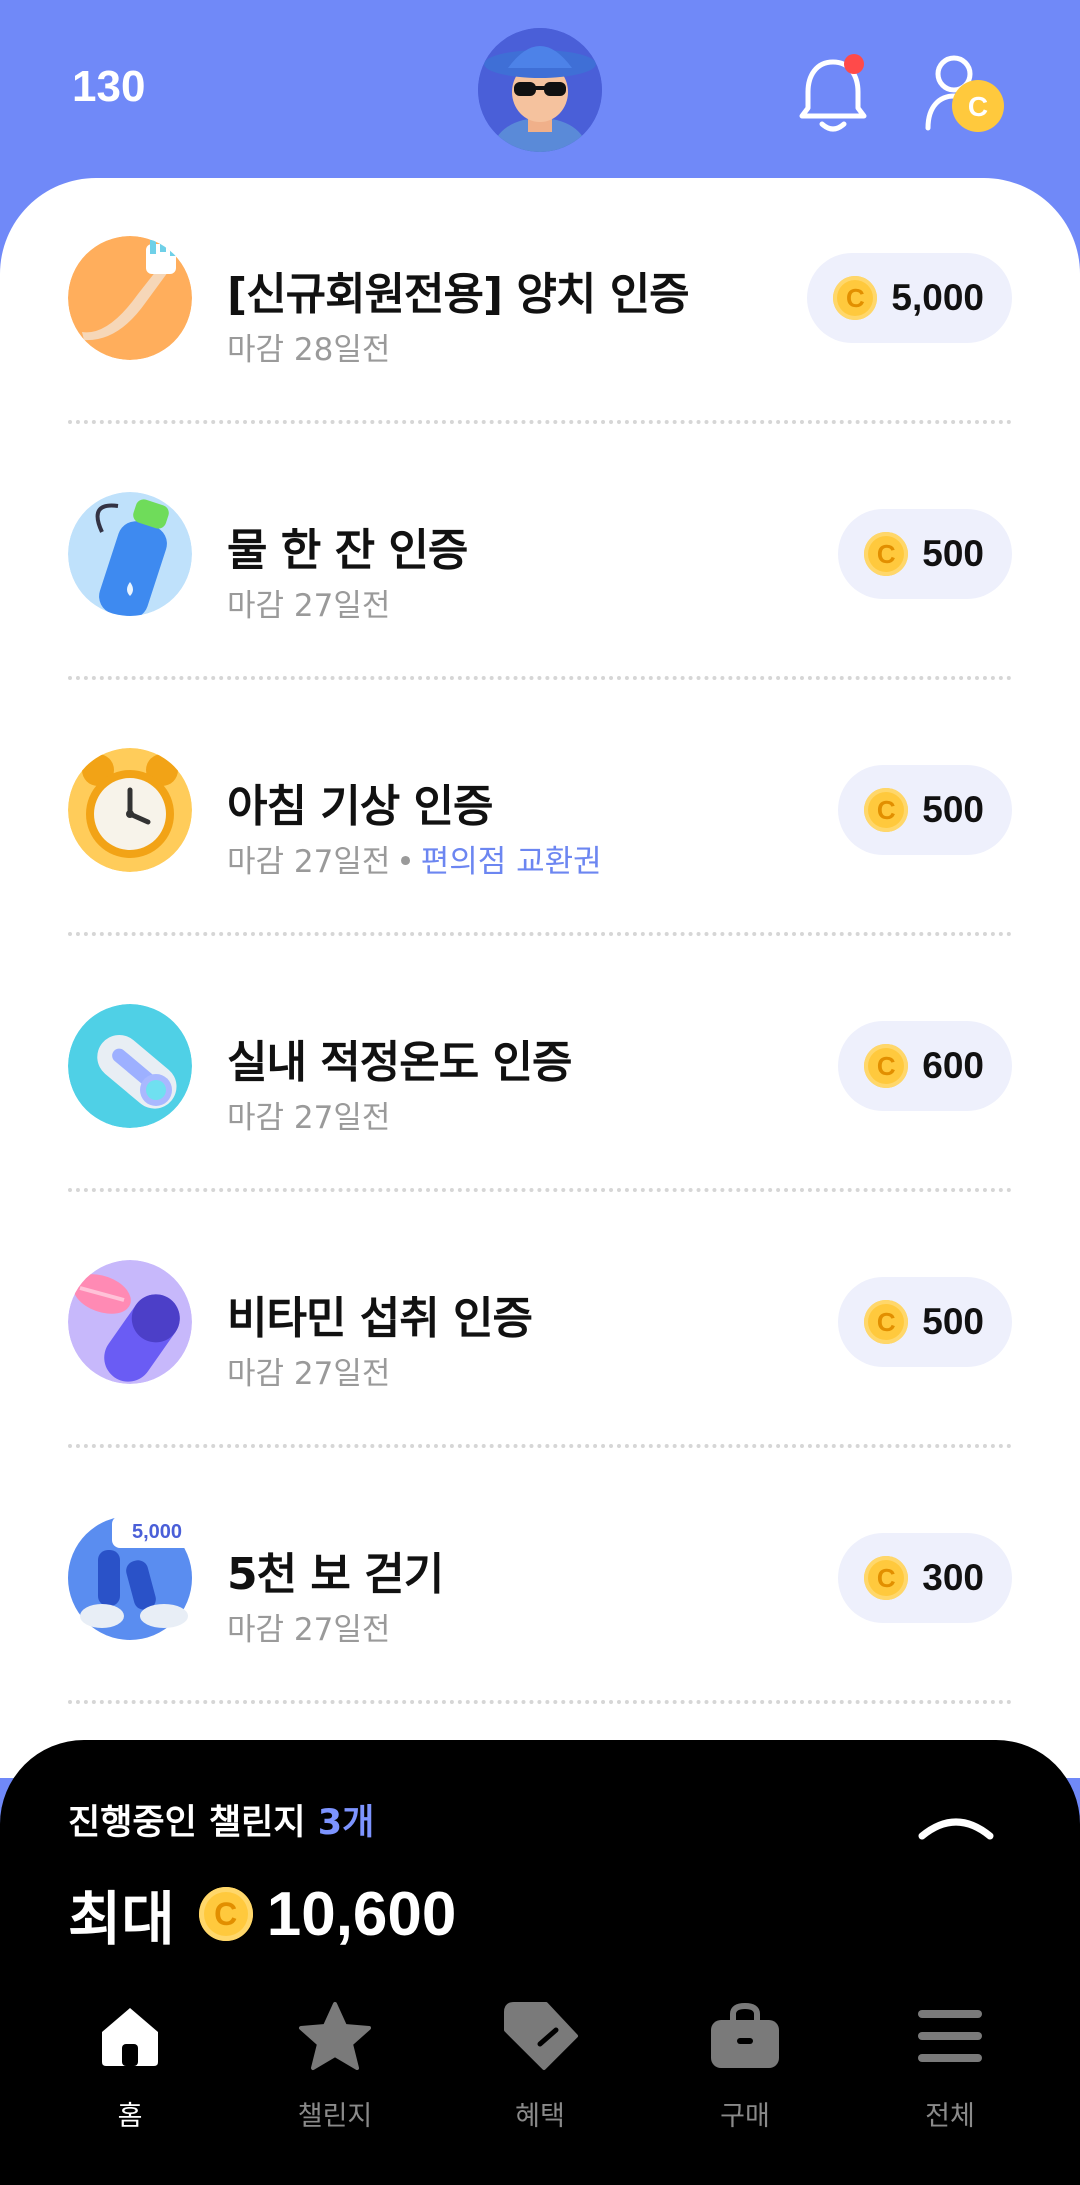 This screenshot has width=1080, height=2185. What do you see at coordinates (187, 1823) in the screenshot?
I see `ongoing-label: 진행중인 챌린지` at bounding box center [187, 1823].